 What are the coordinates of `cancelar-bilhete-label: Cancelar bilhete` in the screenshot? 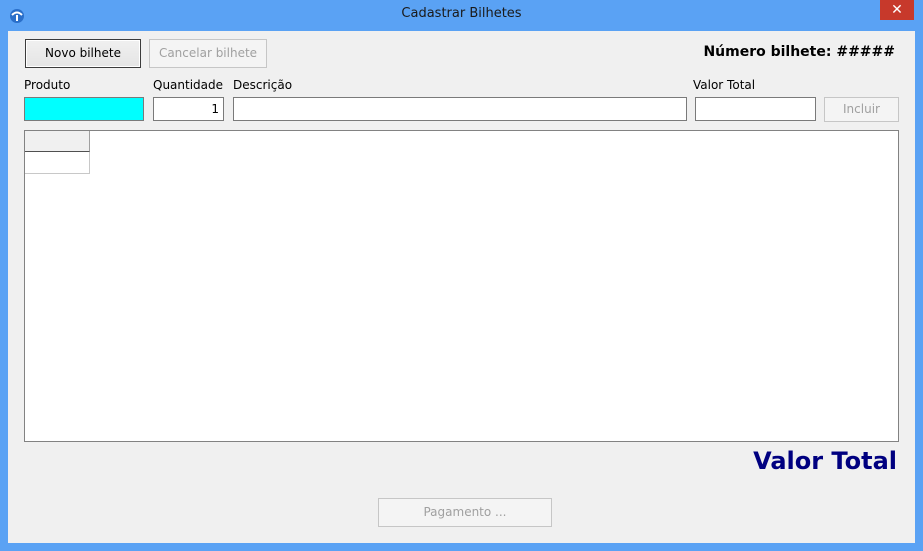 It's located at (208, 53).